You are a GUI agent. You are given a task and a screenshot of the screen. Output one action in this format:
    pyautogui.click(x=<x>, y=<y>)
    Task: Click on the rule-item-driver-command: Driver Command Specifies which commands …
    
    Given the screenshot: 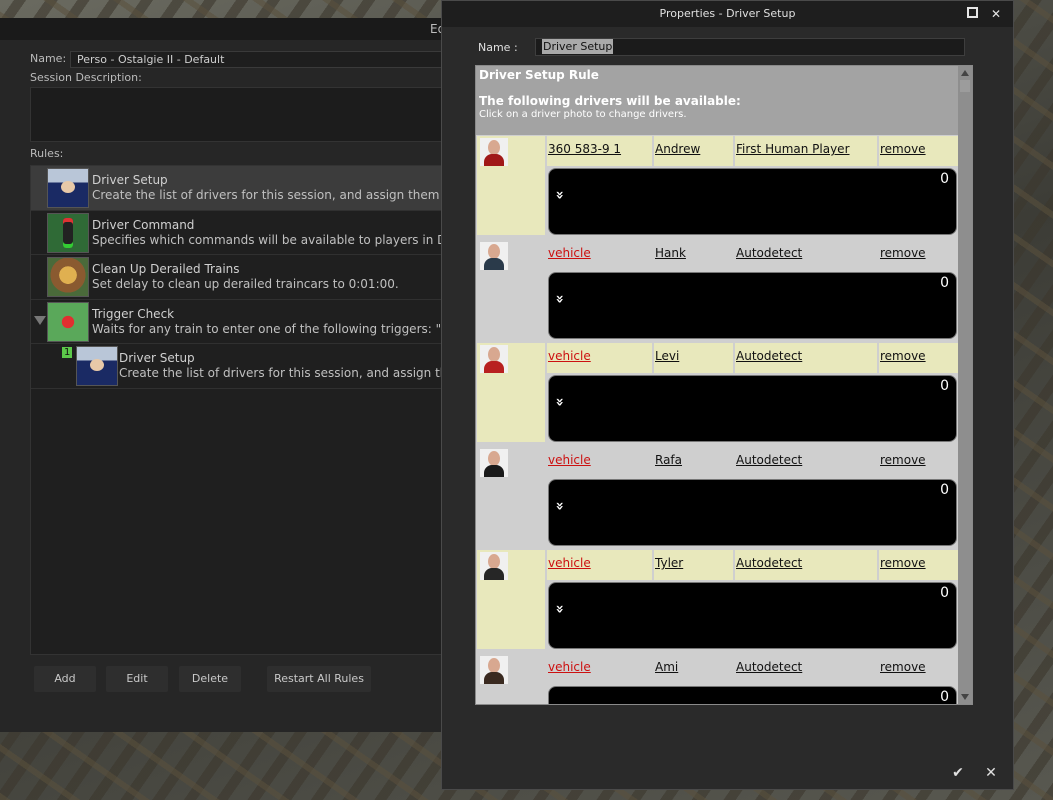 What is the action you would take?
    pyautogui.click(x=236, y=233)
    